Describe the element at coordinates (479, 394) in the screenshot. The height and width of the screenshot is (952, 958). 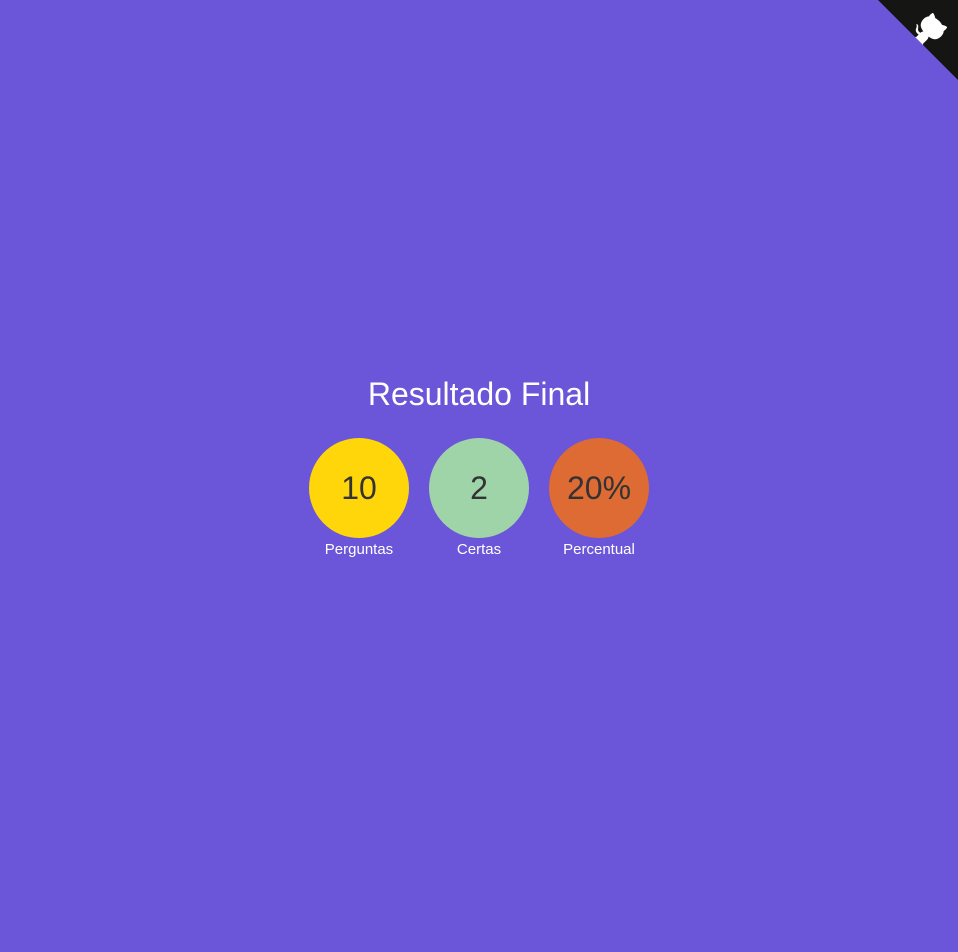
I see `result-title: Resultado Final` at that location.